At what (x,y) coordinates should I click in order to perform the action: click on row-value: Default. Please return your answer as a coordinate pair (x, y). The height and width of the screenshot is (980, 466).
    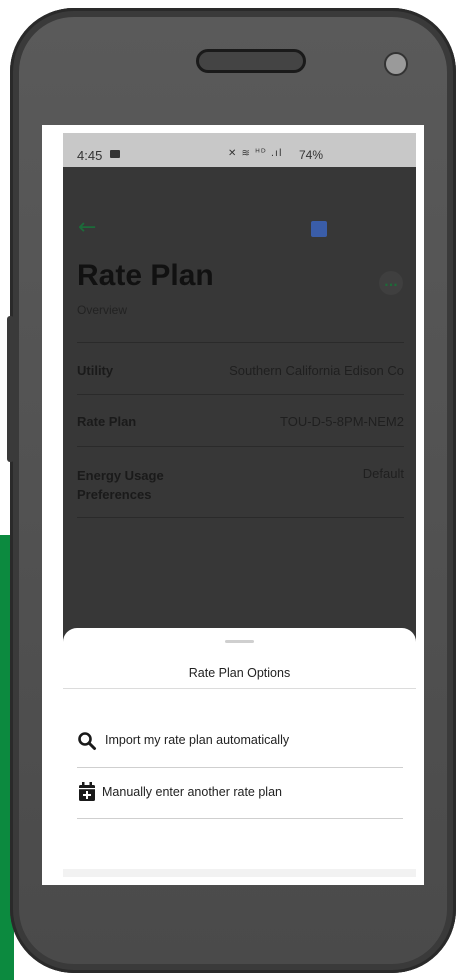
    Looking at the image, I should click on (383, 473).